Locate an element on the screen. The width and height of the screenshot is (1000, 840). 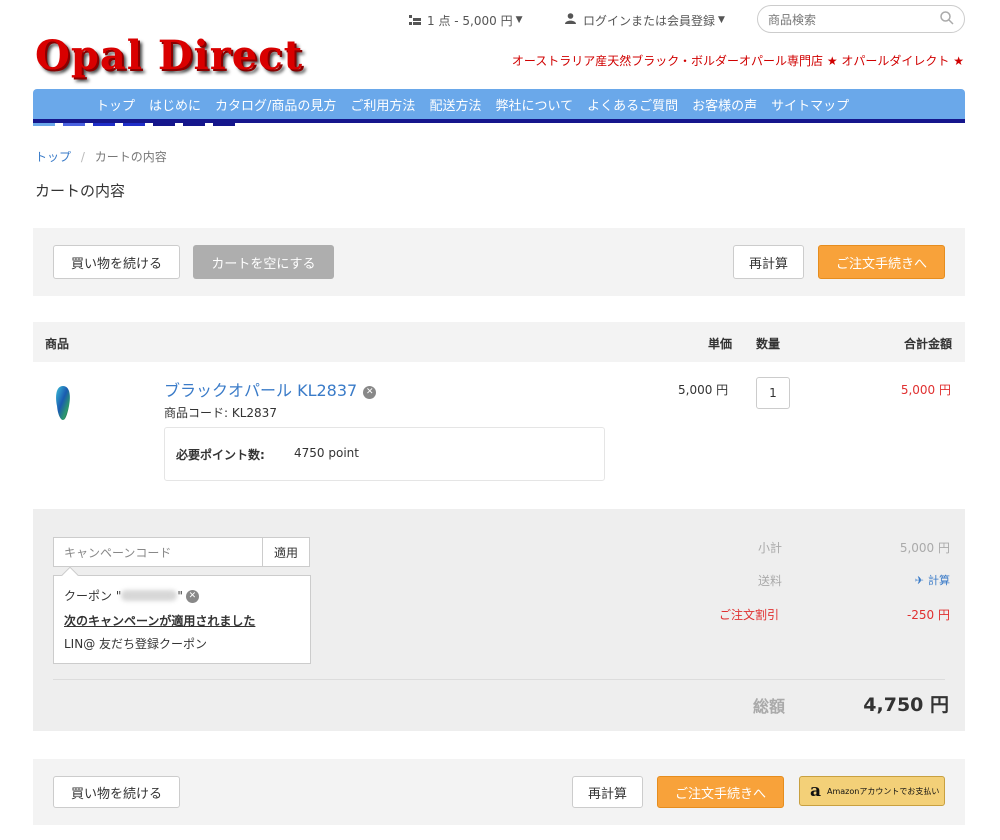
shipping-label: 送料 is located at coordinates (770, 581).